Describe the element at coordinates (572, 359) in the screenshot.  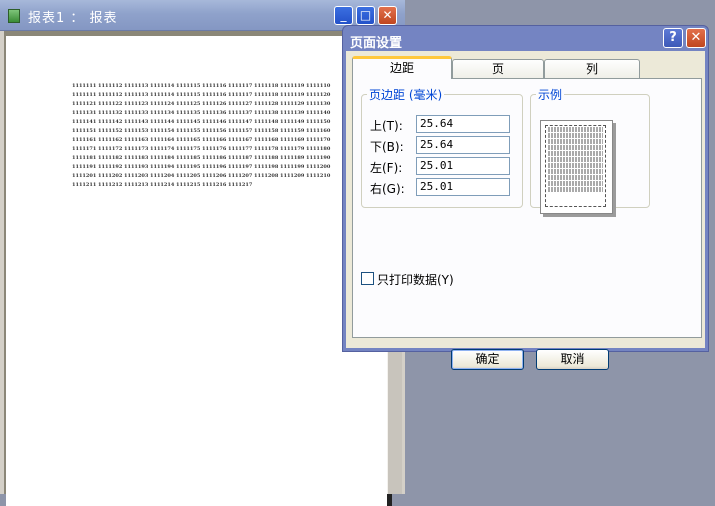
I see `cancel-button: 取消` at that location.